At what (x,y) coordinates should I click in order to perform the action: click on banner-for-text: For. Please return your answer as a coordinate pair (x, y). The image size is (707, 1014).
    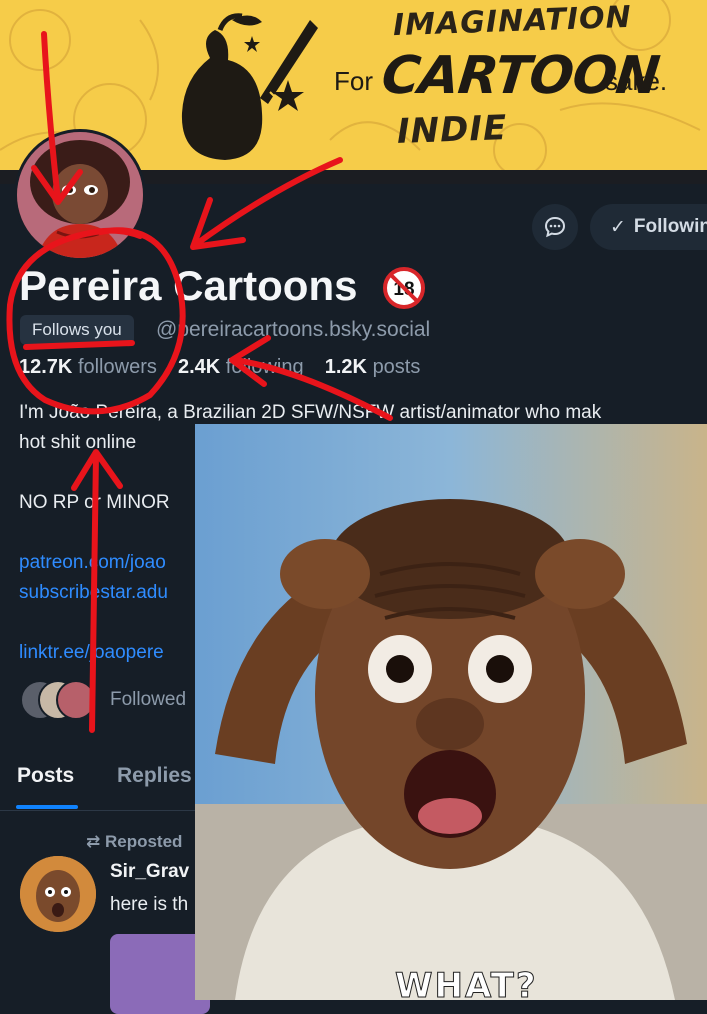
    Looking at the image, I should click on (353, 81).